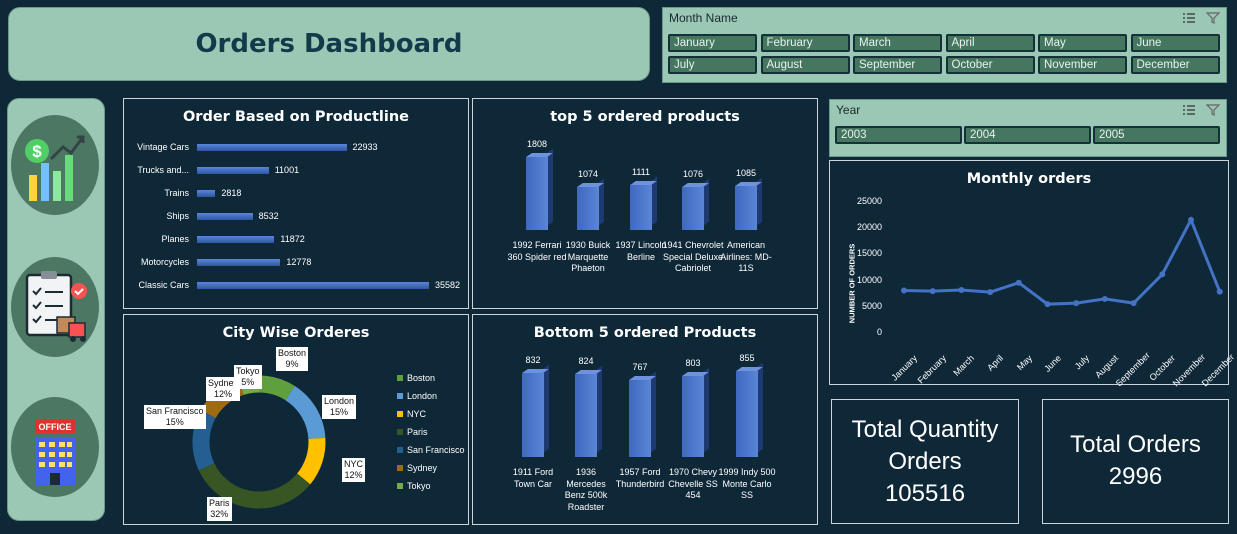  Describe the element at coordinates (175, 239) in the screenshot. I see `productline-category-label: Planes` at that location.